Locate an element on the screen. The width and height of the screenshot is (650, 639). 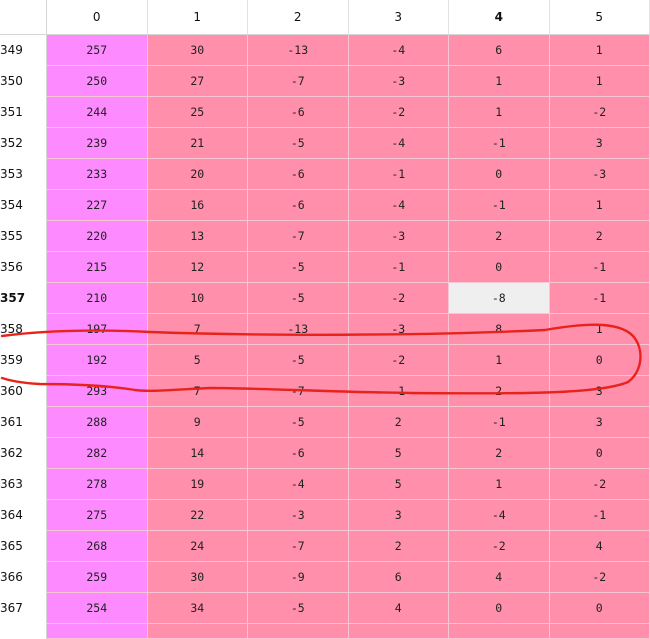
grid-cell: 244 is located at coordinates (97, 112).